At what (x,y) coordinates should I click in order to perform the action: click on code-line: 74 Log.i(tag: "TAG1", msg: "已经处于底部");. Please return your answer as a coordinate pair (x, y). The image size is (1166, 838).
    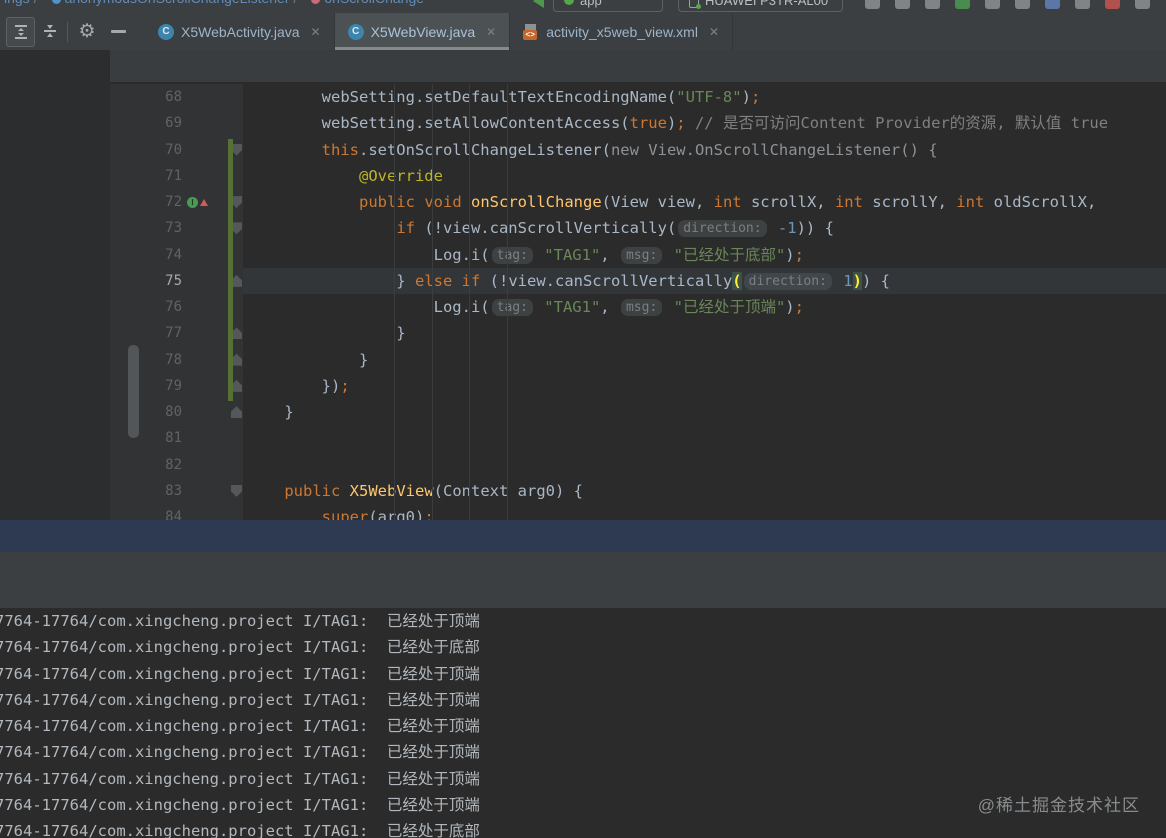
    Looking at the image, I should click on (638, 254).